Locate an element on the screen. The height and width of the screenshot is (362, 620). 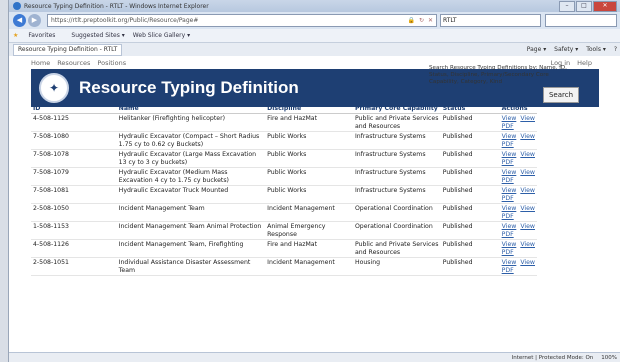
browser-search-input is located at coordinates (581, 20).